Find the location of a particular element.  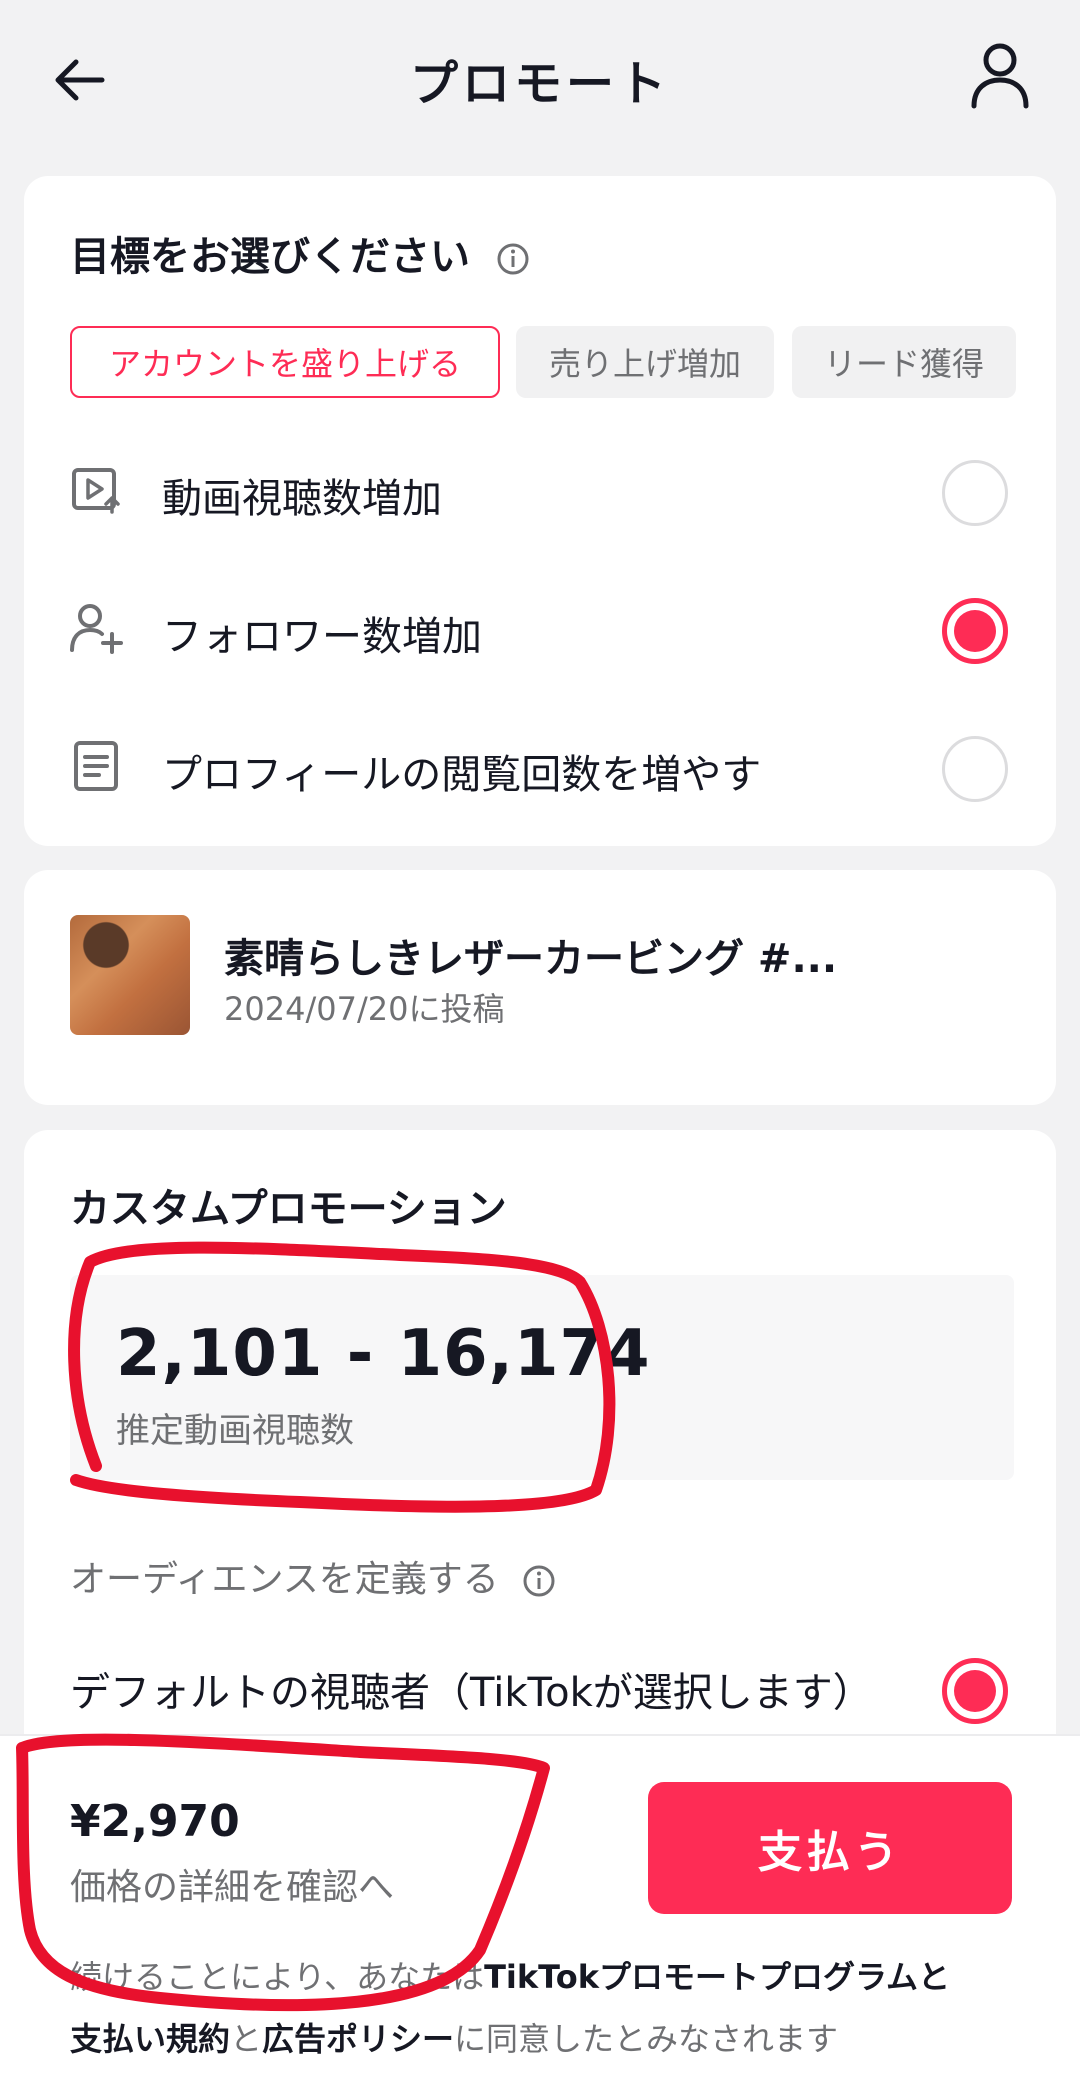

option-profile-views: プロフィールの閲覧回数を増やす is located at coordinates (540, 766).